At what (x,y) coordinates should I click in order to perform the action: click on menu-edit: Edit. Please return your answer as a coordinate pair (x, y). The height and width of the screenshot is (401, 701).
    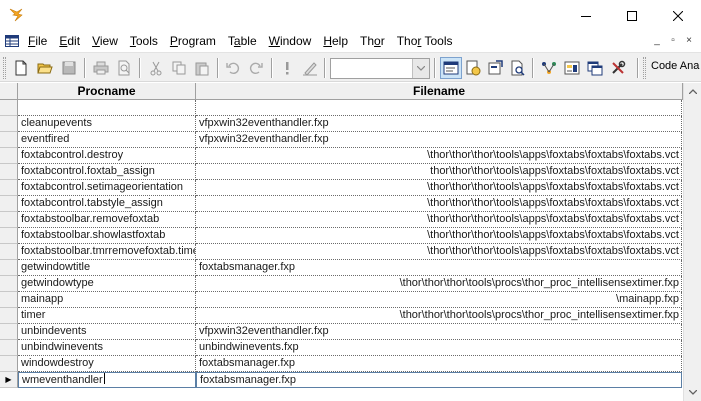
    Looking at the image, I should click on (69, 41).